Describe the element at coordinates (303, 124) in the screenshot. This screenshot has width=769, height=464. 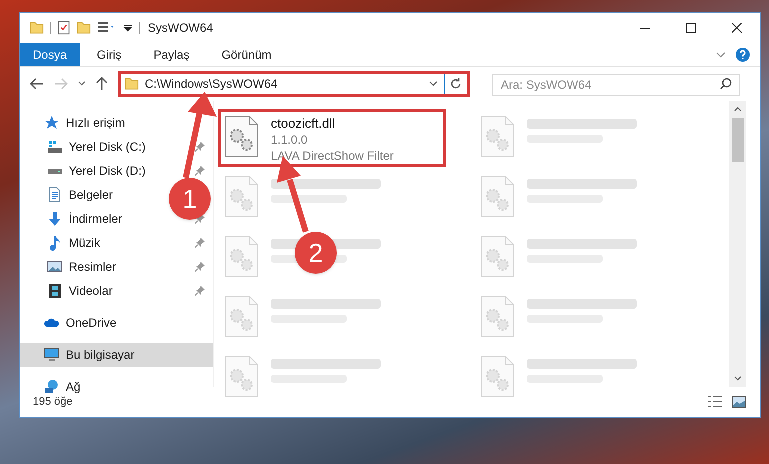
I see `file-name: ctoozicft.dll` at that location.